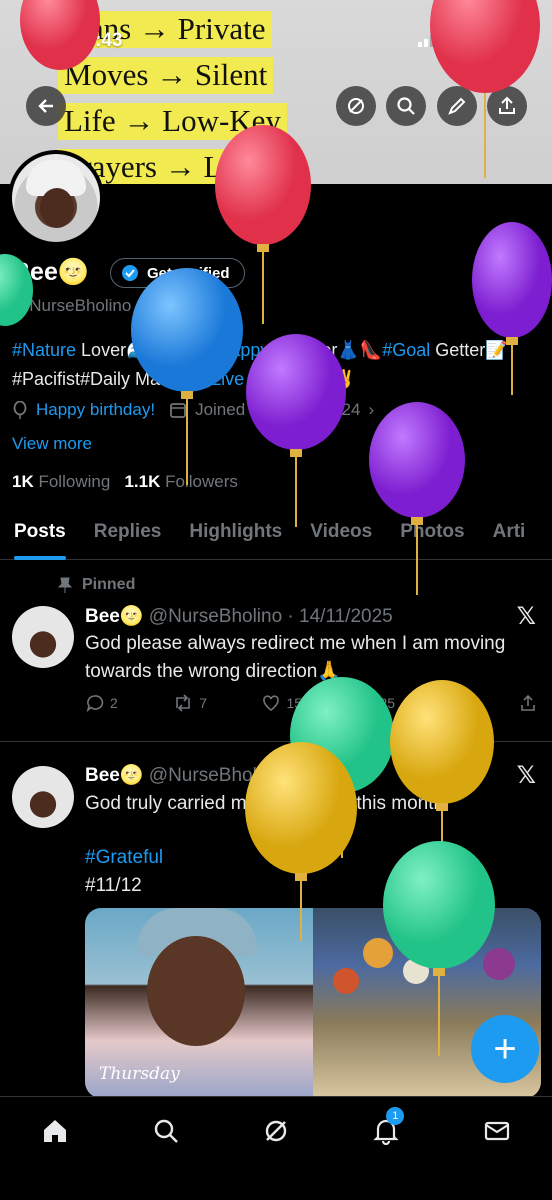 This screenshot has height=1200, width=552. Describe the element at coordinates (44, 350) in the screenshot. I see `hashtag-link: #Nature` at that location.